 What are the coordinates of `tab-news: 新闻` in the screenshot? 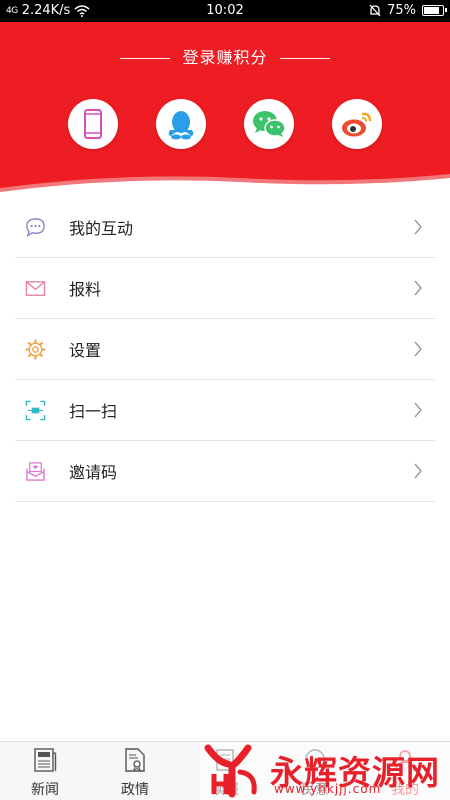 It's located at (45, 771).